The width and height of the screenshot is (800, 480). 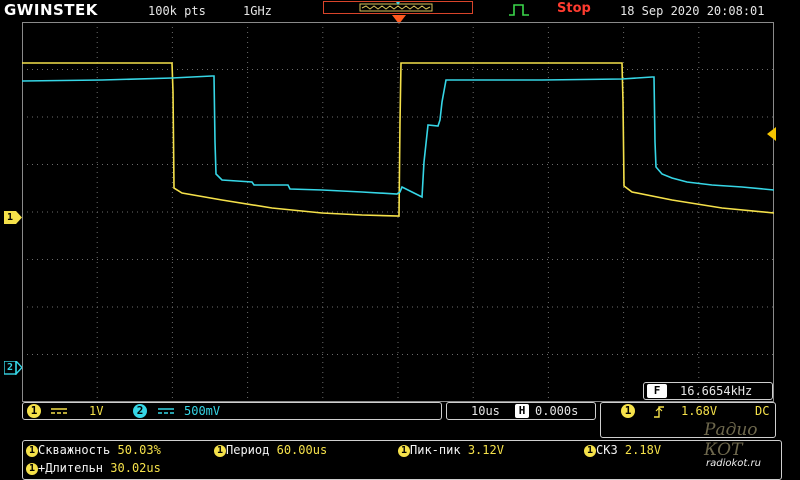 What do you see at coordinates (34, 411) in the screenshot?
I see `ch1-chip: 1` at bounding box center [34, 411].